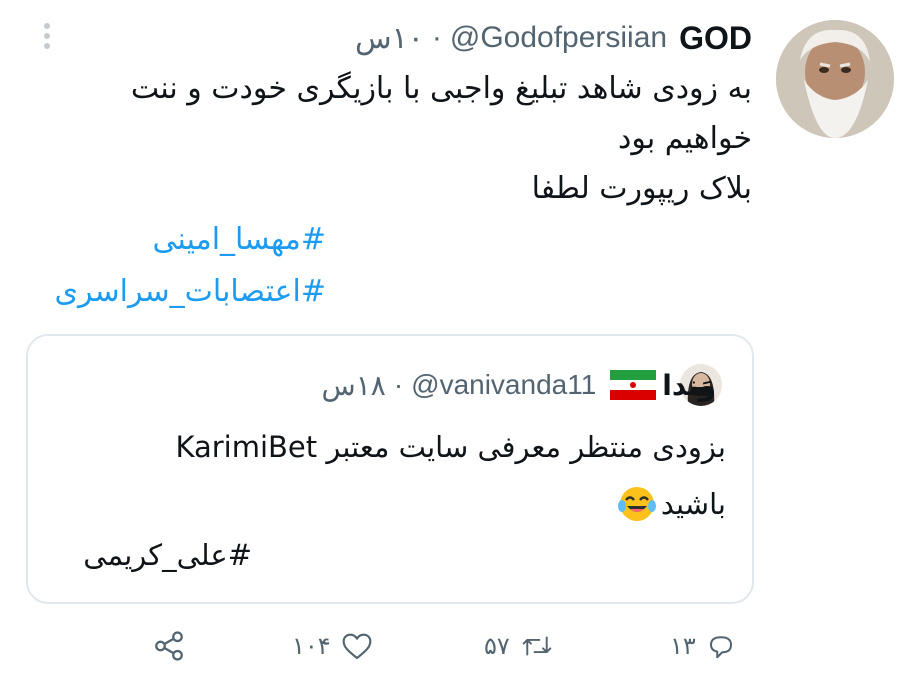  Describe the element at coordinates (636, 504) in the screenshot. I see `tears-of-joy-emoji-icon` at that location.